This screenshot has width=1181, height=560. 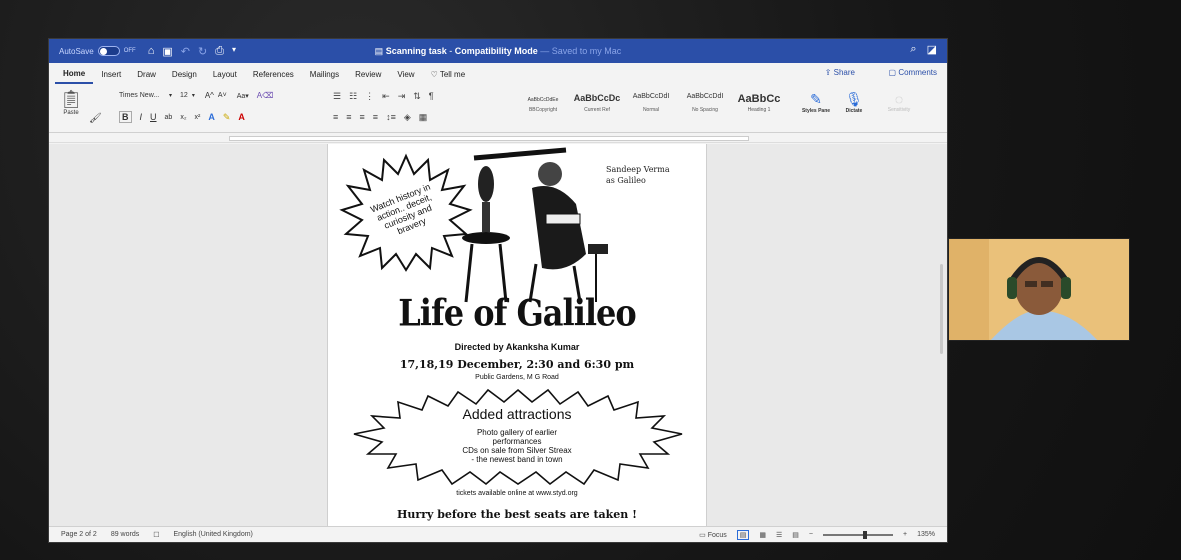 What do you see at coordinates (713, 535) in the screenshot?
I see `focus-button: ▭ Focus` at bounding box center [713, 535].